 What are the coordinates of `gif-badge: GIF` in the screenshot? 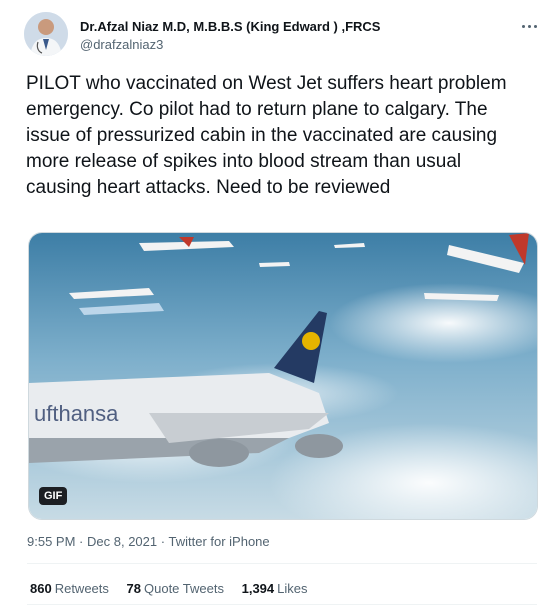 It's located at (53, 496).